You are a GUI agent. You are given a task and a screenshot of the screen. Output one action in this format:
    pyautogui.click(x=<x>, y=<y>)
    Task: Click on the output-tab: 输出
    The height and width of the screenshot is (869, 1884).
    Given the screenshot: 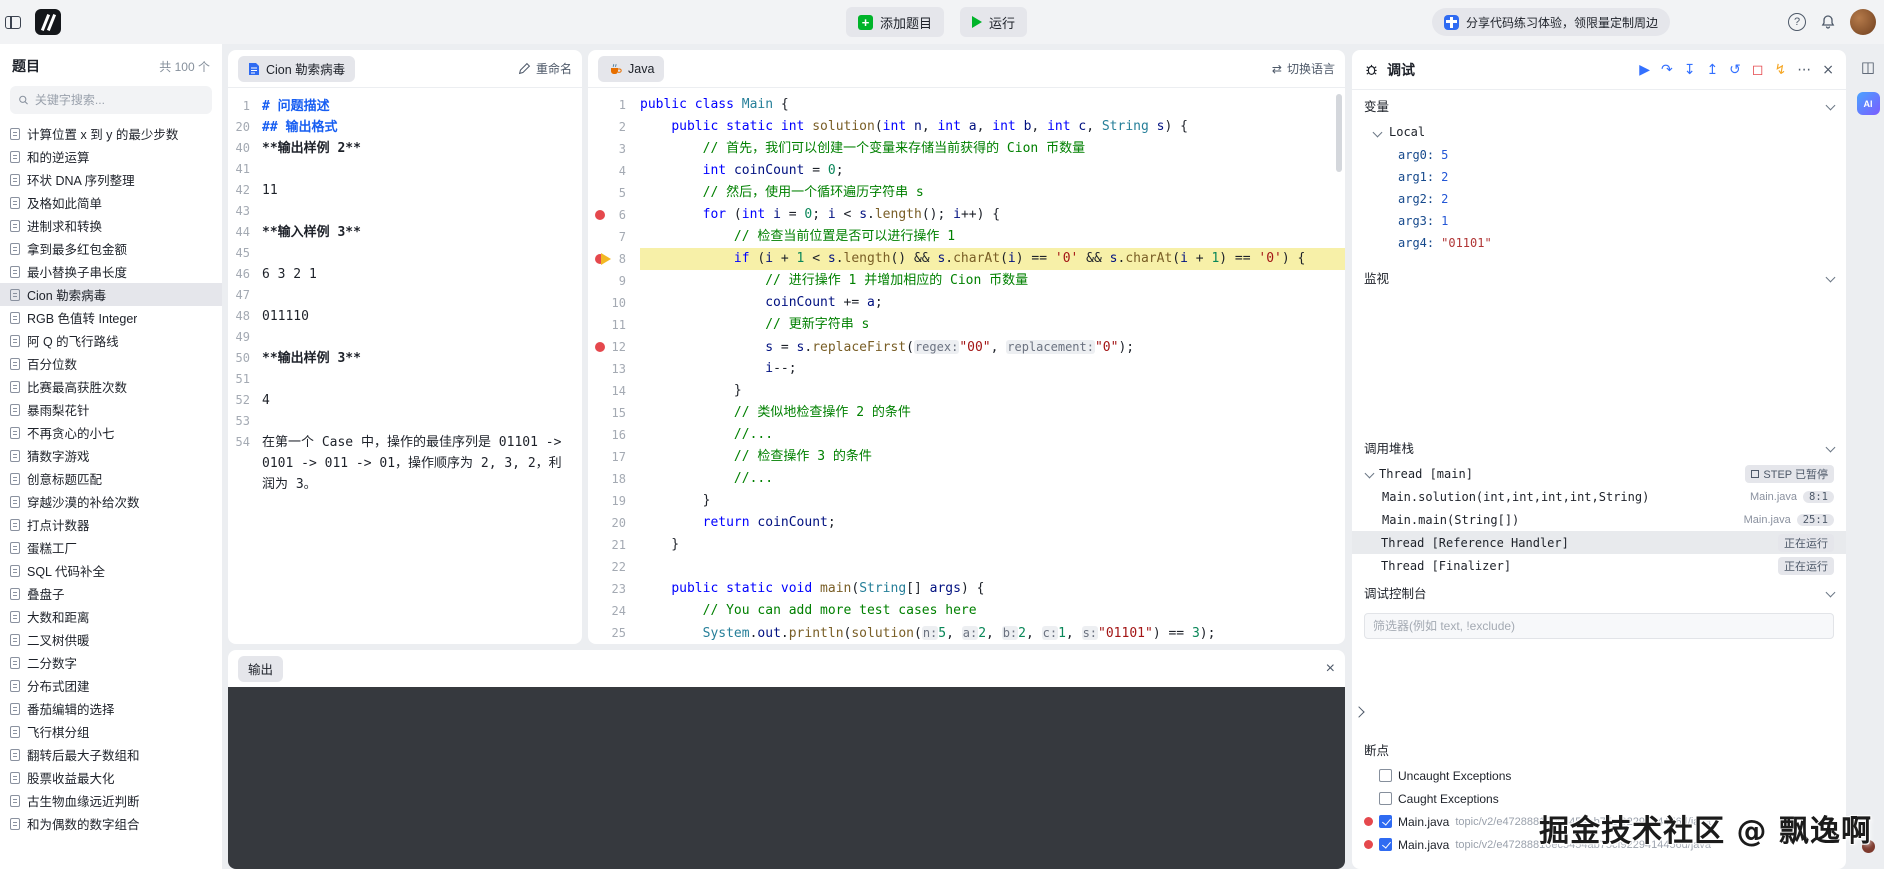 What is the action you would take?
    pyautogui.click(x=261, y=668)
    